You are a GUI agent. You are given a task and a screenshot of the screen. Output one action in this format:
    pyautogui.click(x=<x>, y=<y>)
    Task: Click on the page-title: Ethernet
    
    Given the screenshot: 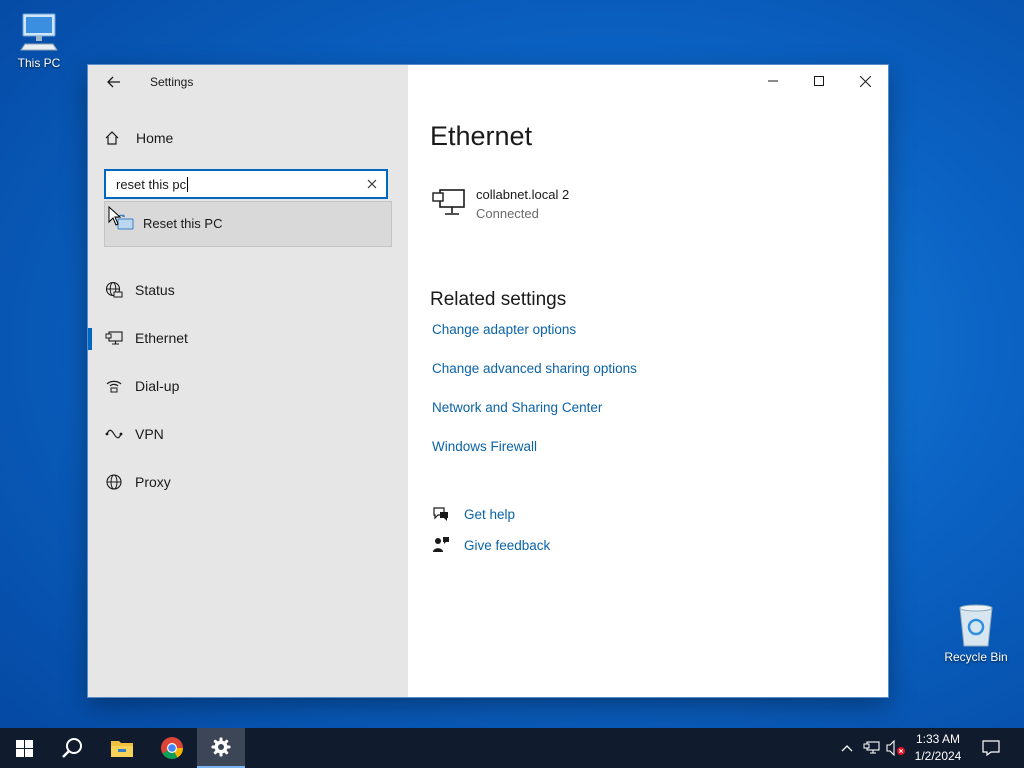 What is the action you would take?
    pyautogui.click(x=481, y=136)
    